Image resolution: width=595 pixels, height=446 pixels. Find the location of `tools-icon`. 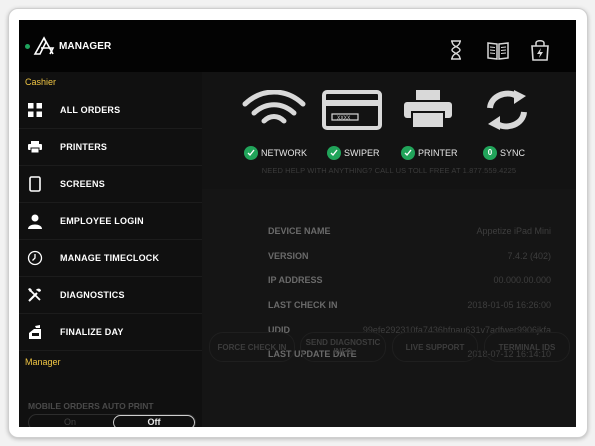

tools-icon is located at coordinates (34, 295).